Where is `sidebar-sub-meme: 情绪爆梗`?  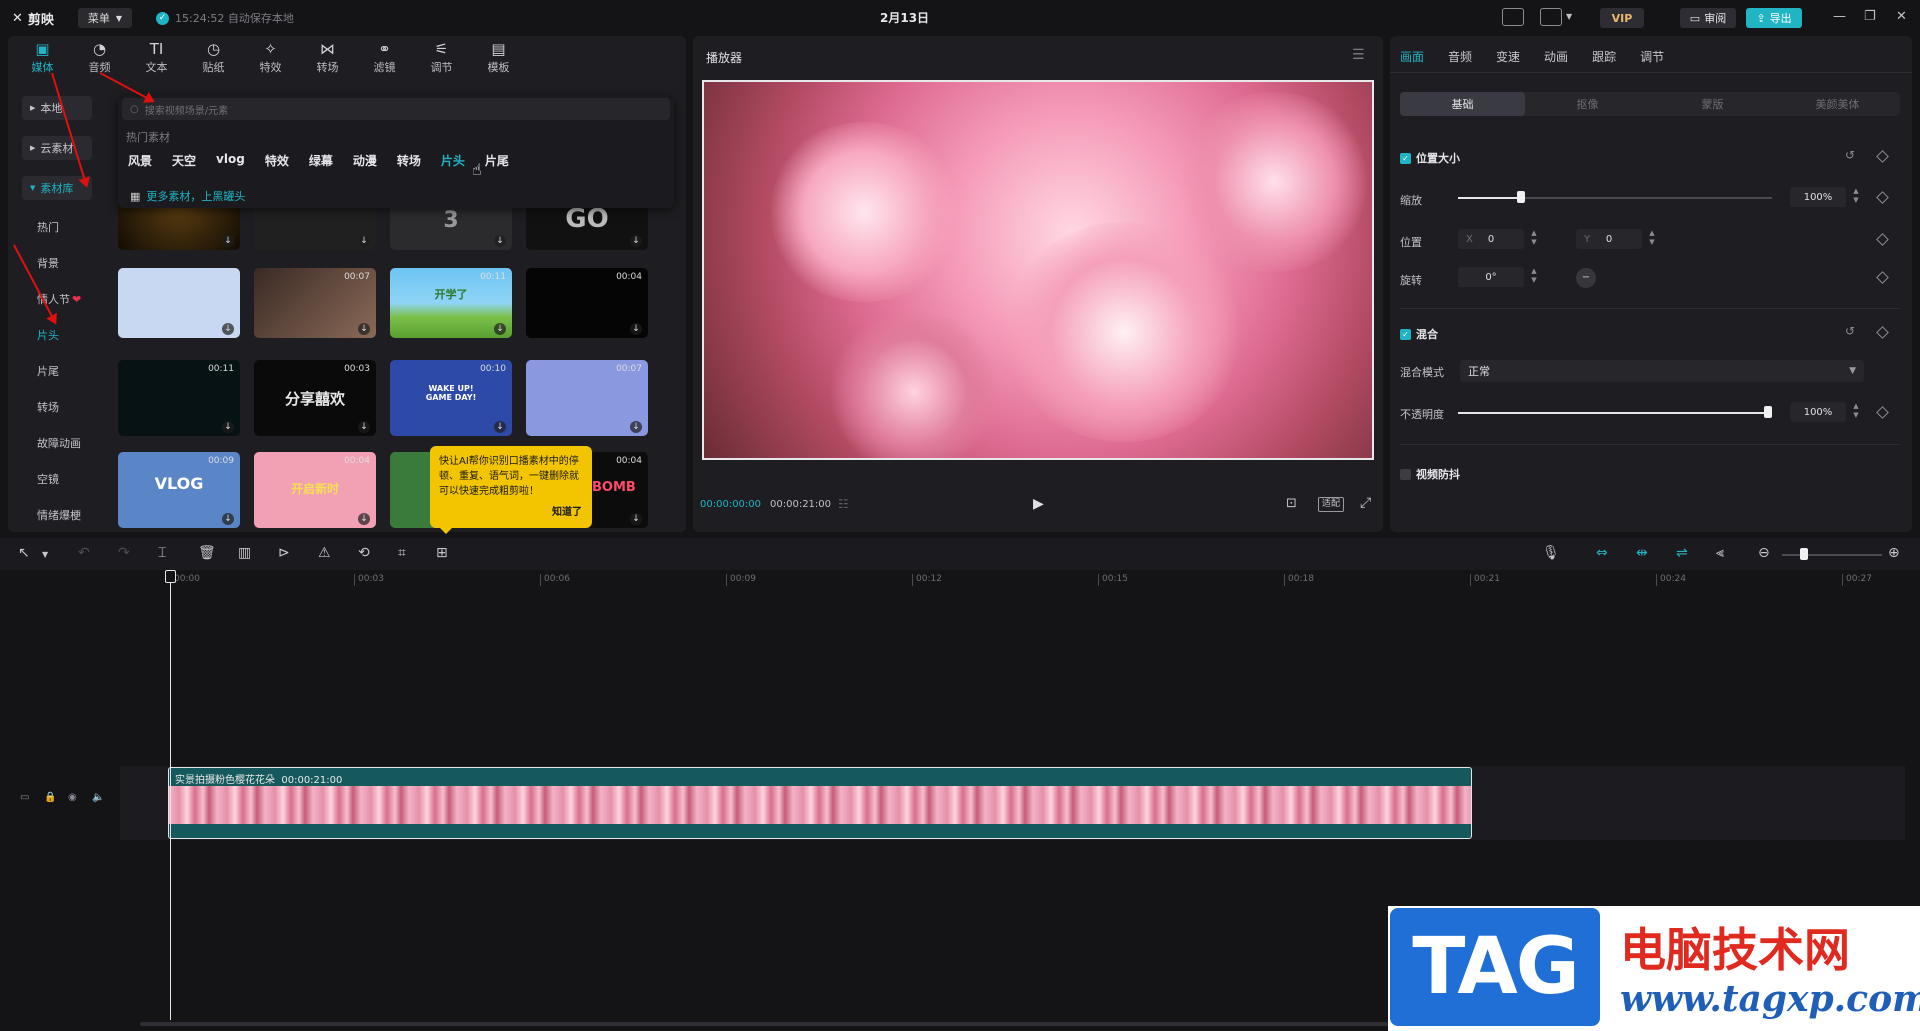
sidebar-sub-meme: 情绪爆梗 is located at coordinates (59, 515).